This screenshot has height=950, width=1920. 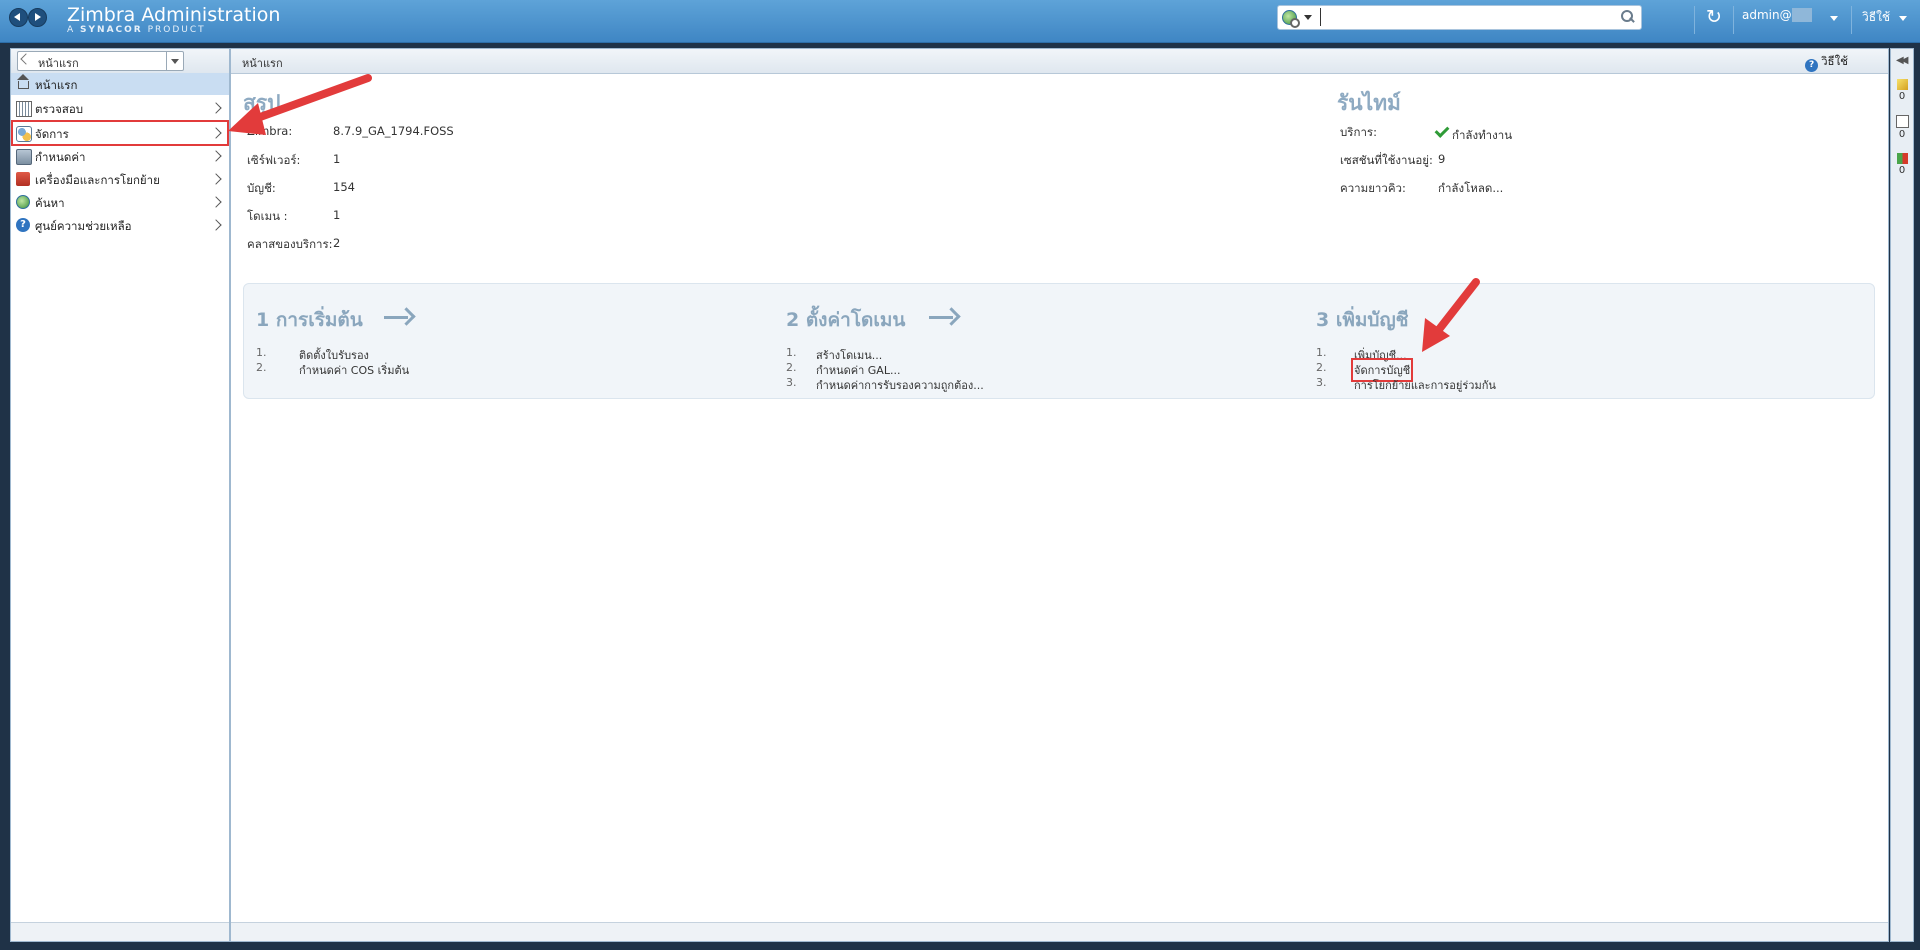 I want to click on nav-item-home: หน้าแรก, so click(x=120, y=84).